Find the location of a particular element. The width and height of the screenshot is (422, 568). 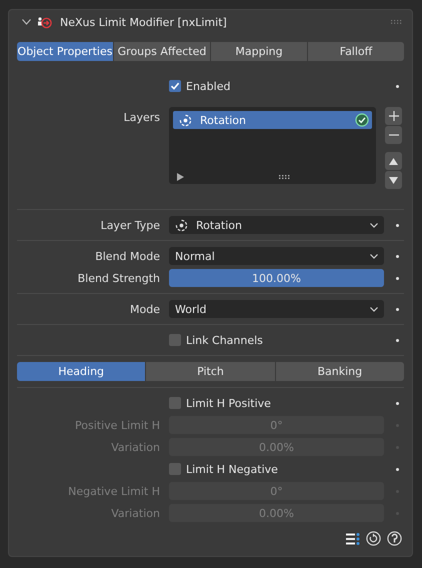

tab: Object Properties is located at coordinates (65, 51).